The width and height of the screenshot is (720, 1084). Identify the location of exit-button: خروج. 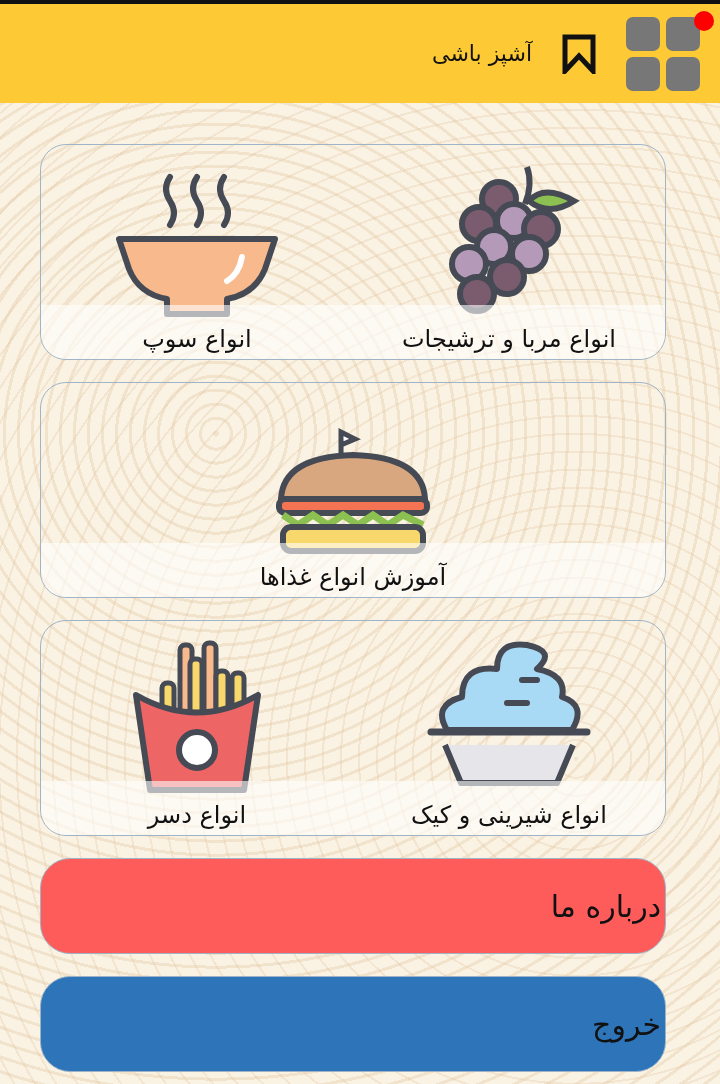
(353, 1024).